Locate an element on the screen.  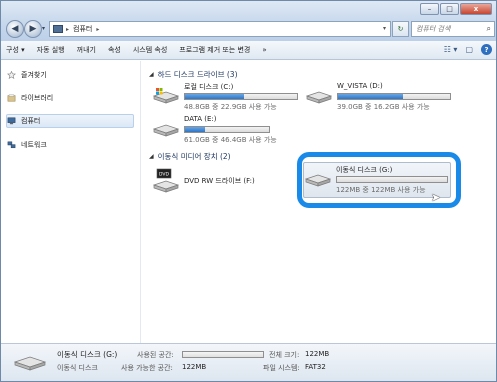
svg-text: DVD is located at coordinates (164, 175).